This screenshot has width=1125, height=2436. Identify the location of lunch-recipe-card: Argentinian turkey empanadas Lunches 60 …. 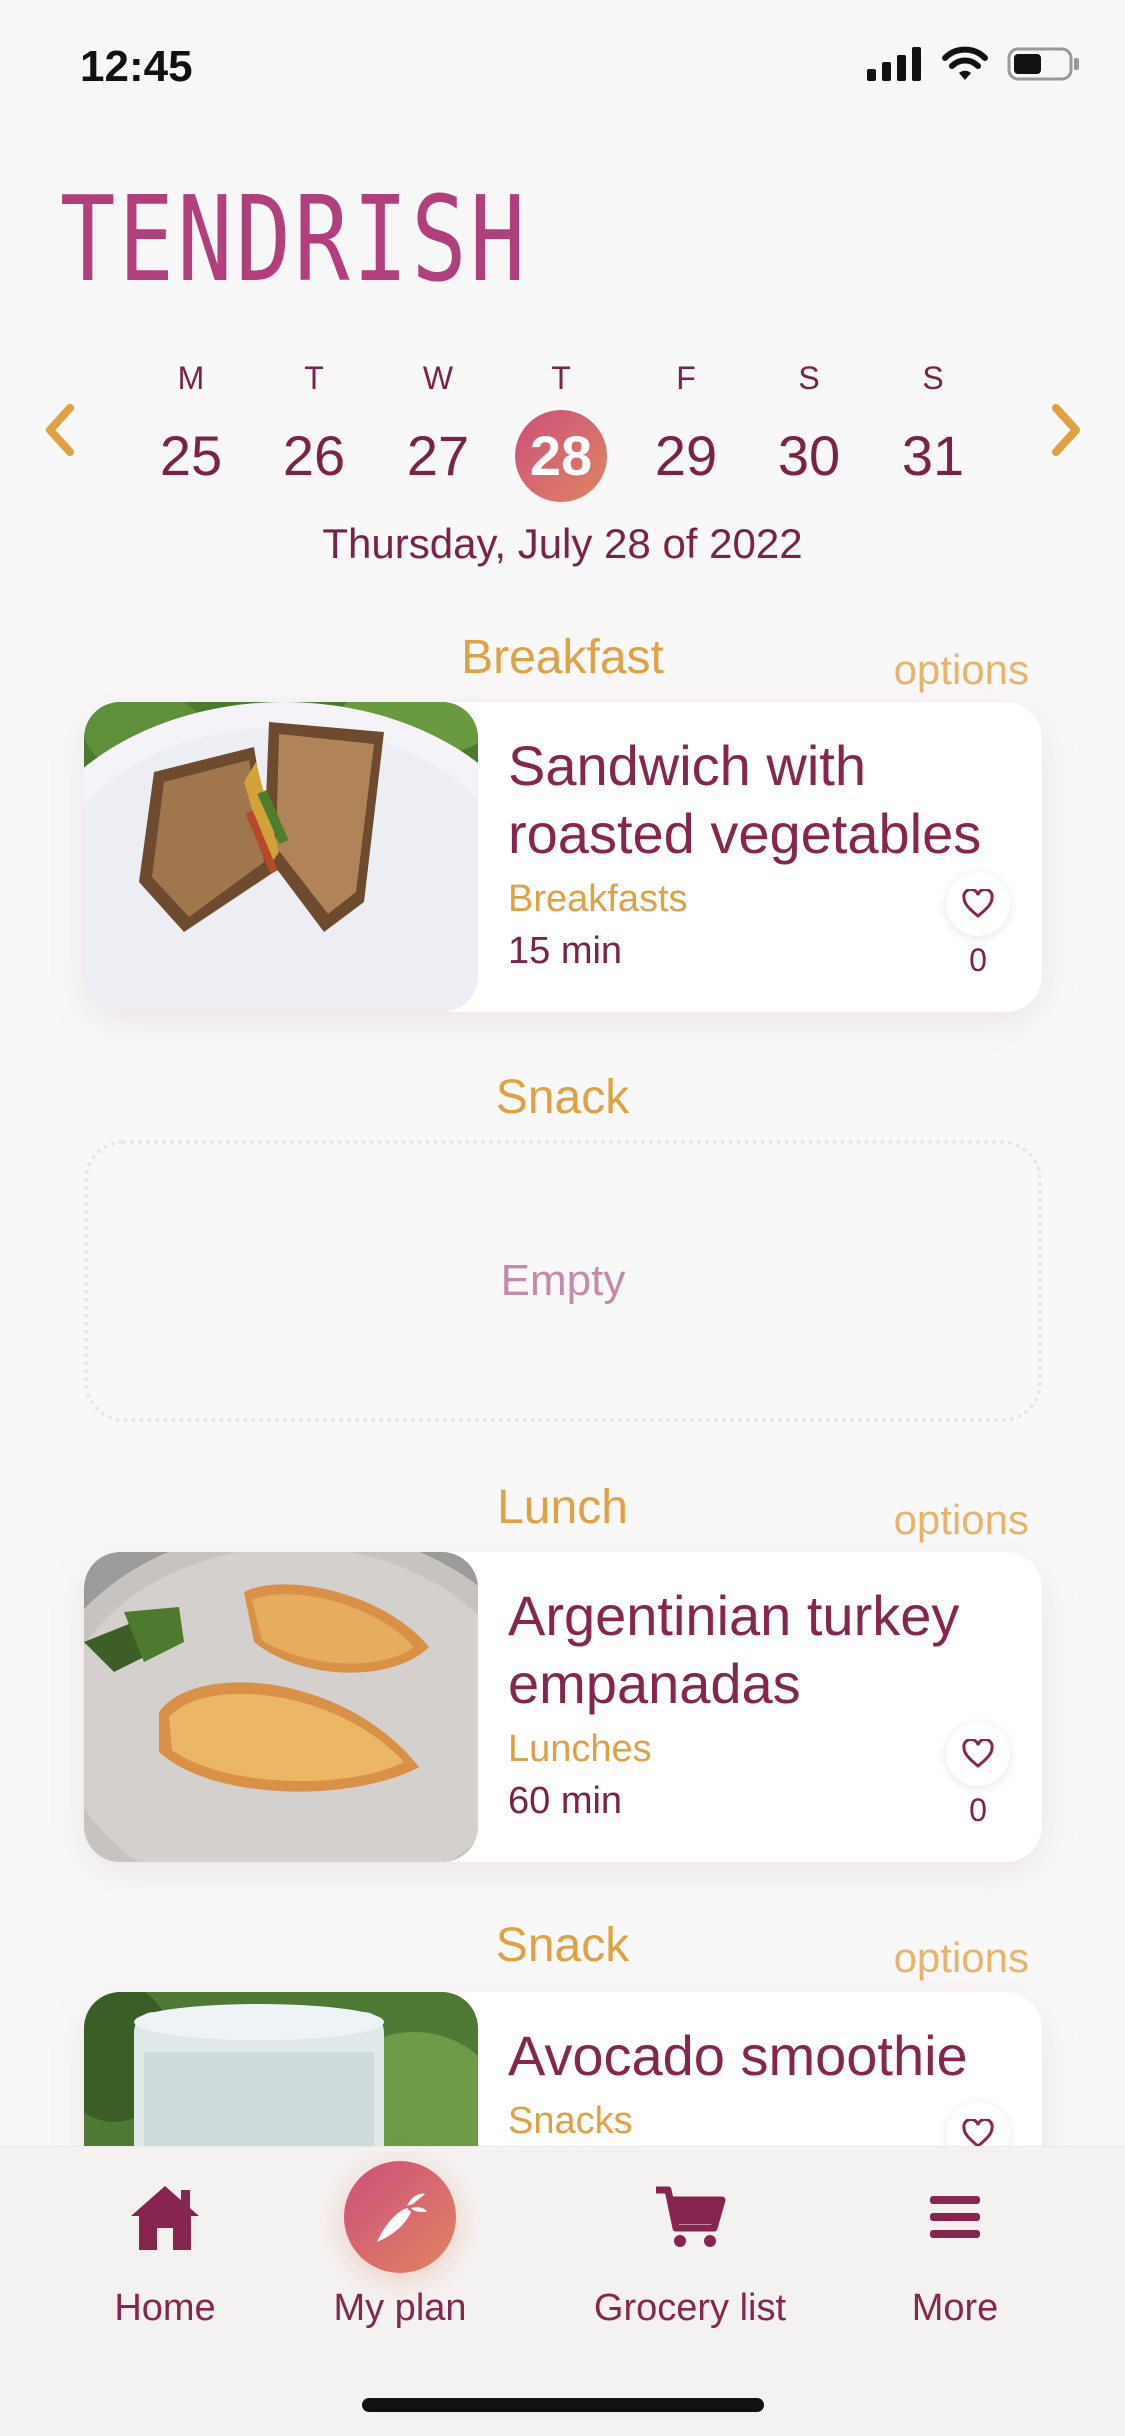
(563, 1707).